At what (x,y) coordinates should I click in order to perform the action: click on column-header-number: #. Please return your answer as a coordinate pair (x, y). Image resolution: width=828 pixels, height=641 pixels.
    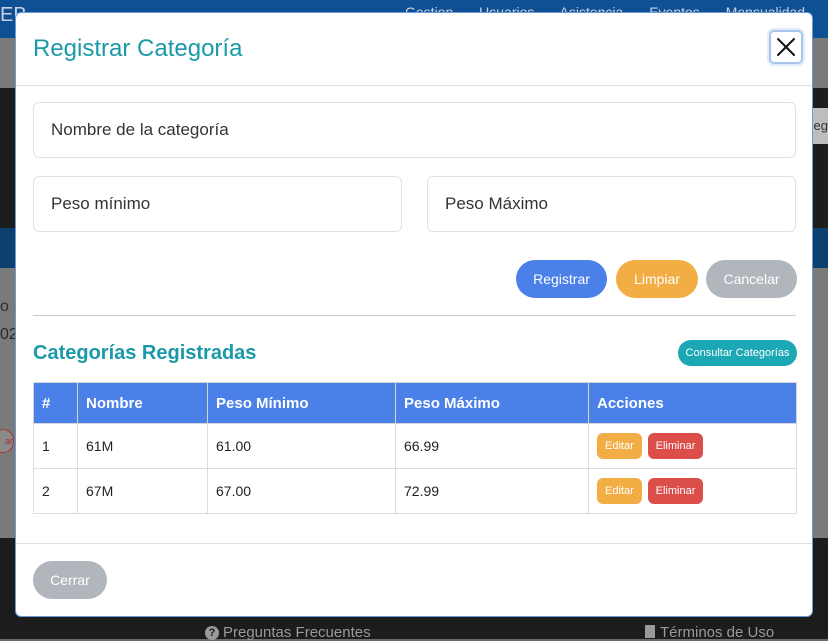
    Looking at the image, I should click on (55, 403).